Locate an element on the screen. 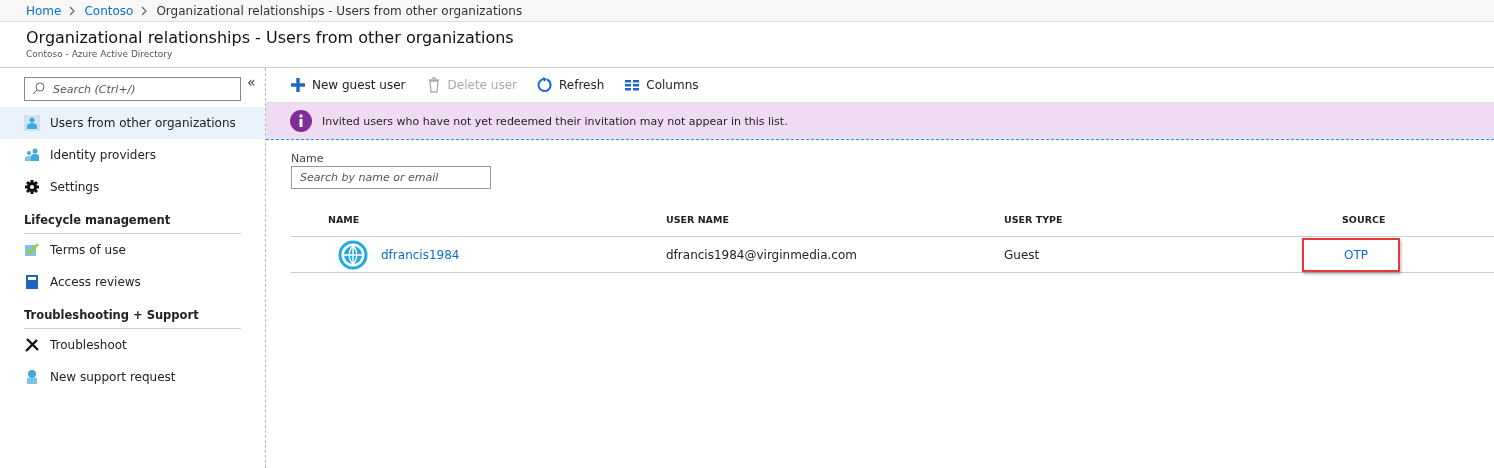 This screenshot has height=468, width=1494. settings-icon is located at coordinates (32, 187).